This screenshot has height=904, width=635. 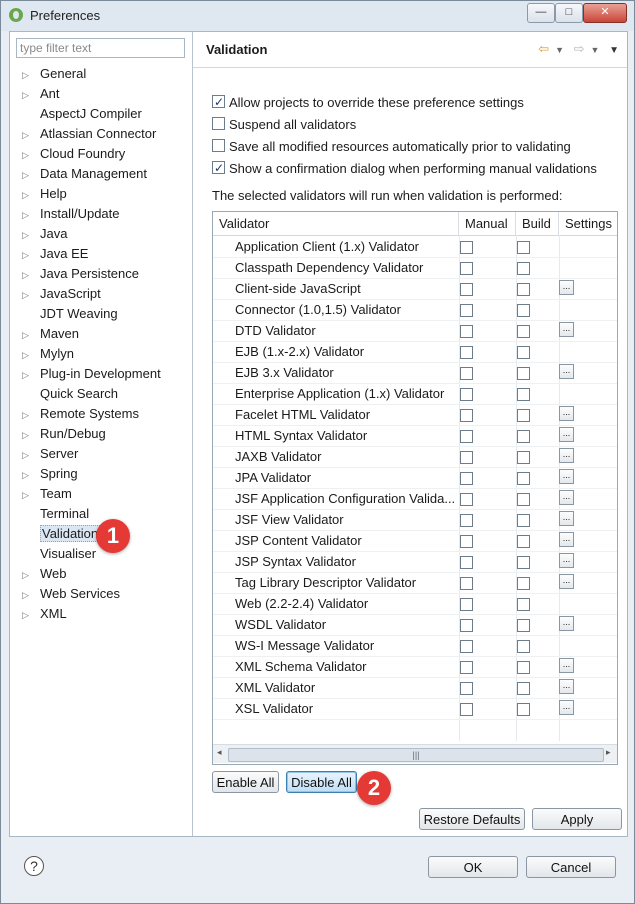 What do you see at coordinates (89, 134) in the screenshot?
I see `tree-item: ▷ Atlassian Connector` at bounding box center [89, 134].